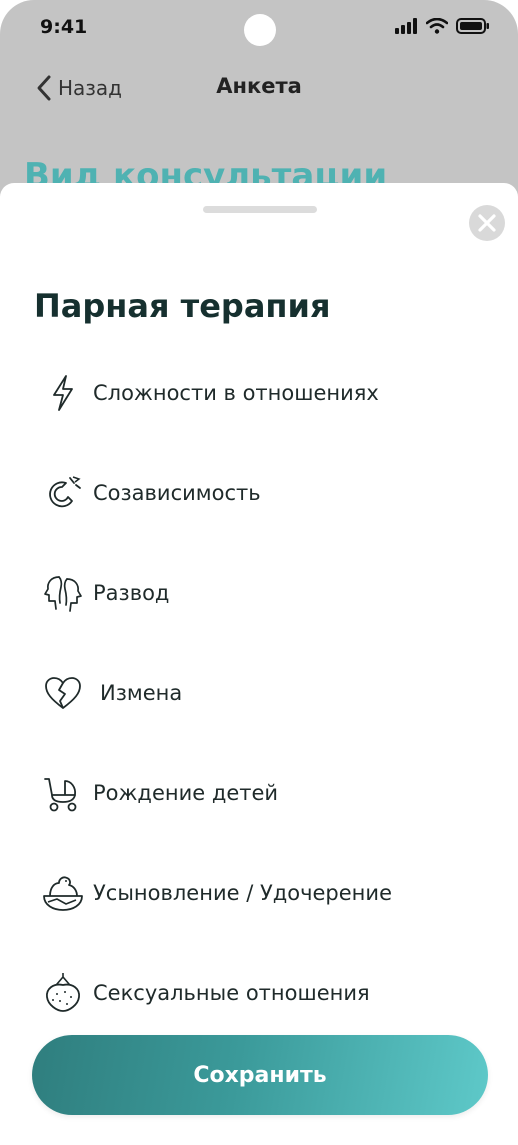  What do you see at coordinates (63, 393) in the screenshot?
I see `lightning-icon` at bounding box center [63, 393].